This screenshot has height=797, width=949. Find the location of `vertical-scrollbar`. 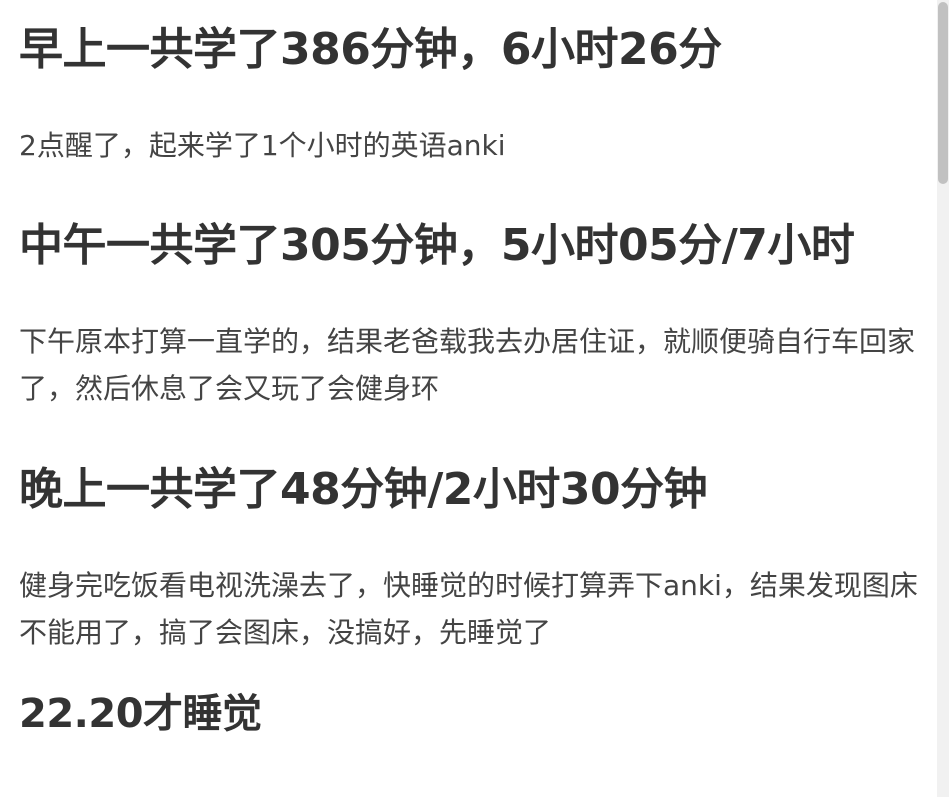

vertical-scrollbar is located at coordinates (943, 398).